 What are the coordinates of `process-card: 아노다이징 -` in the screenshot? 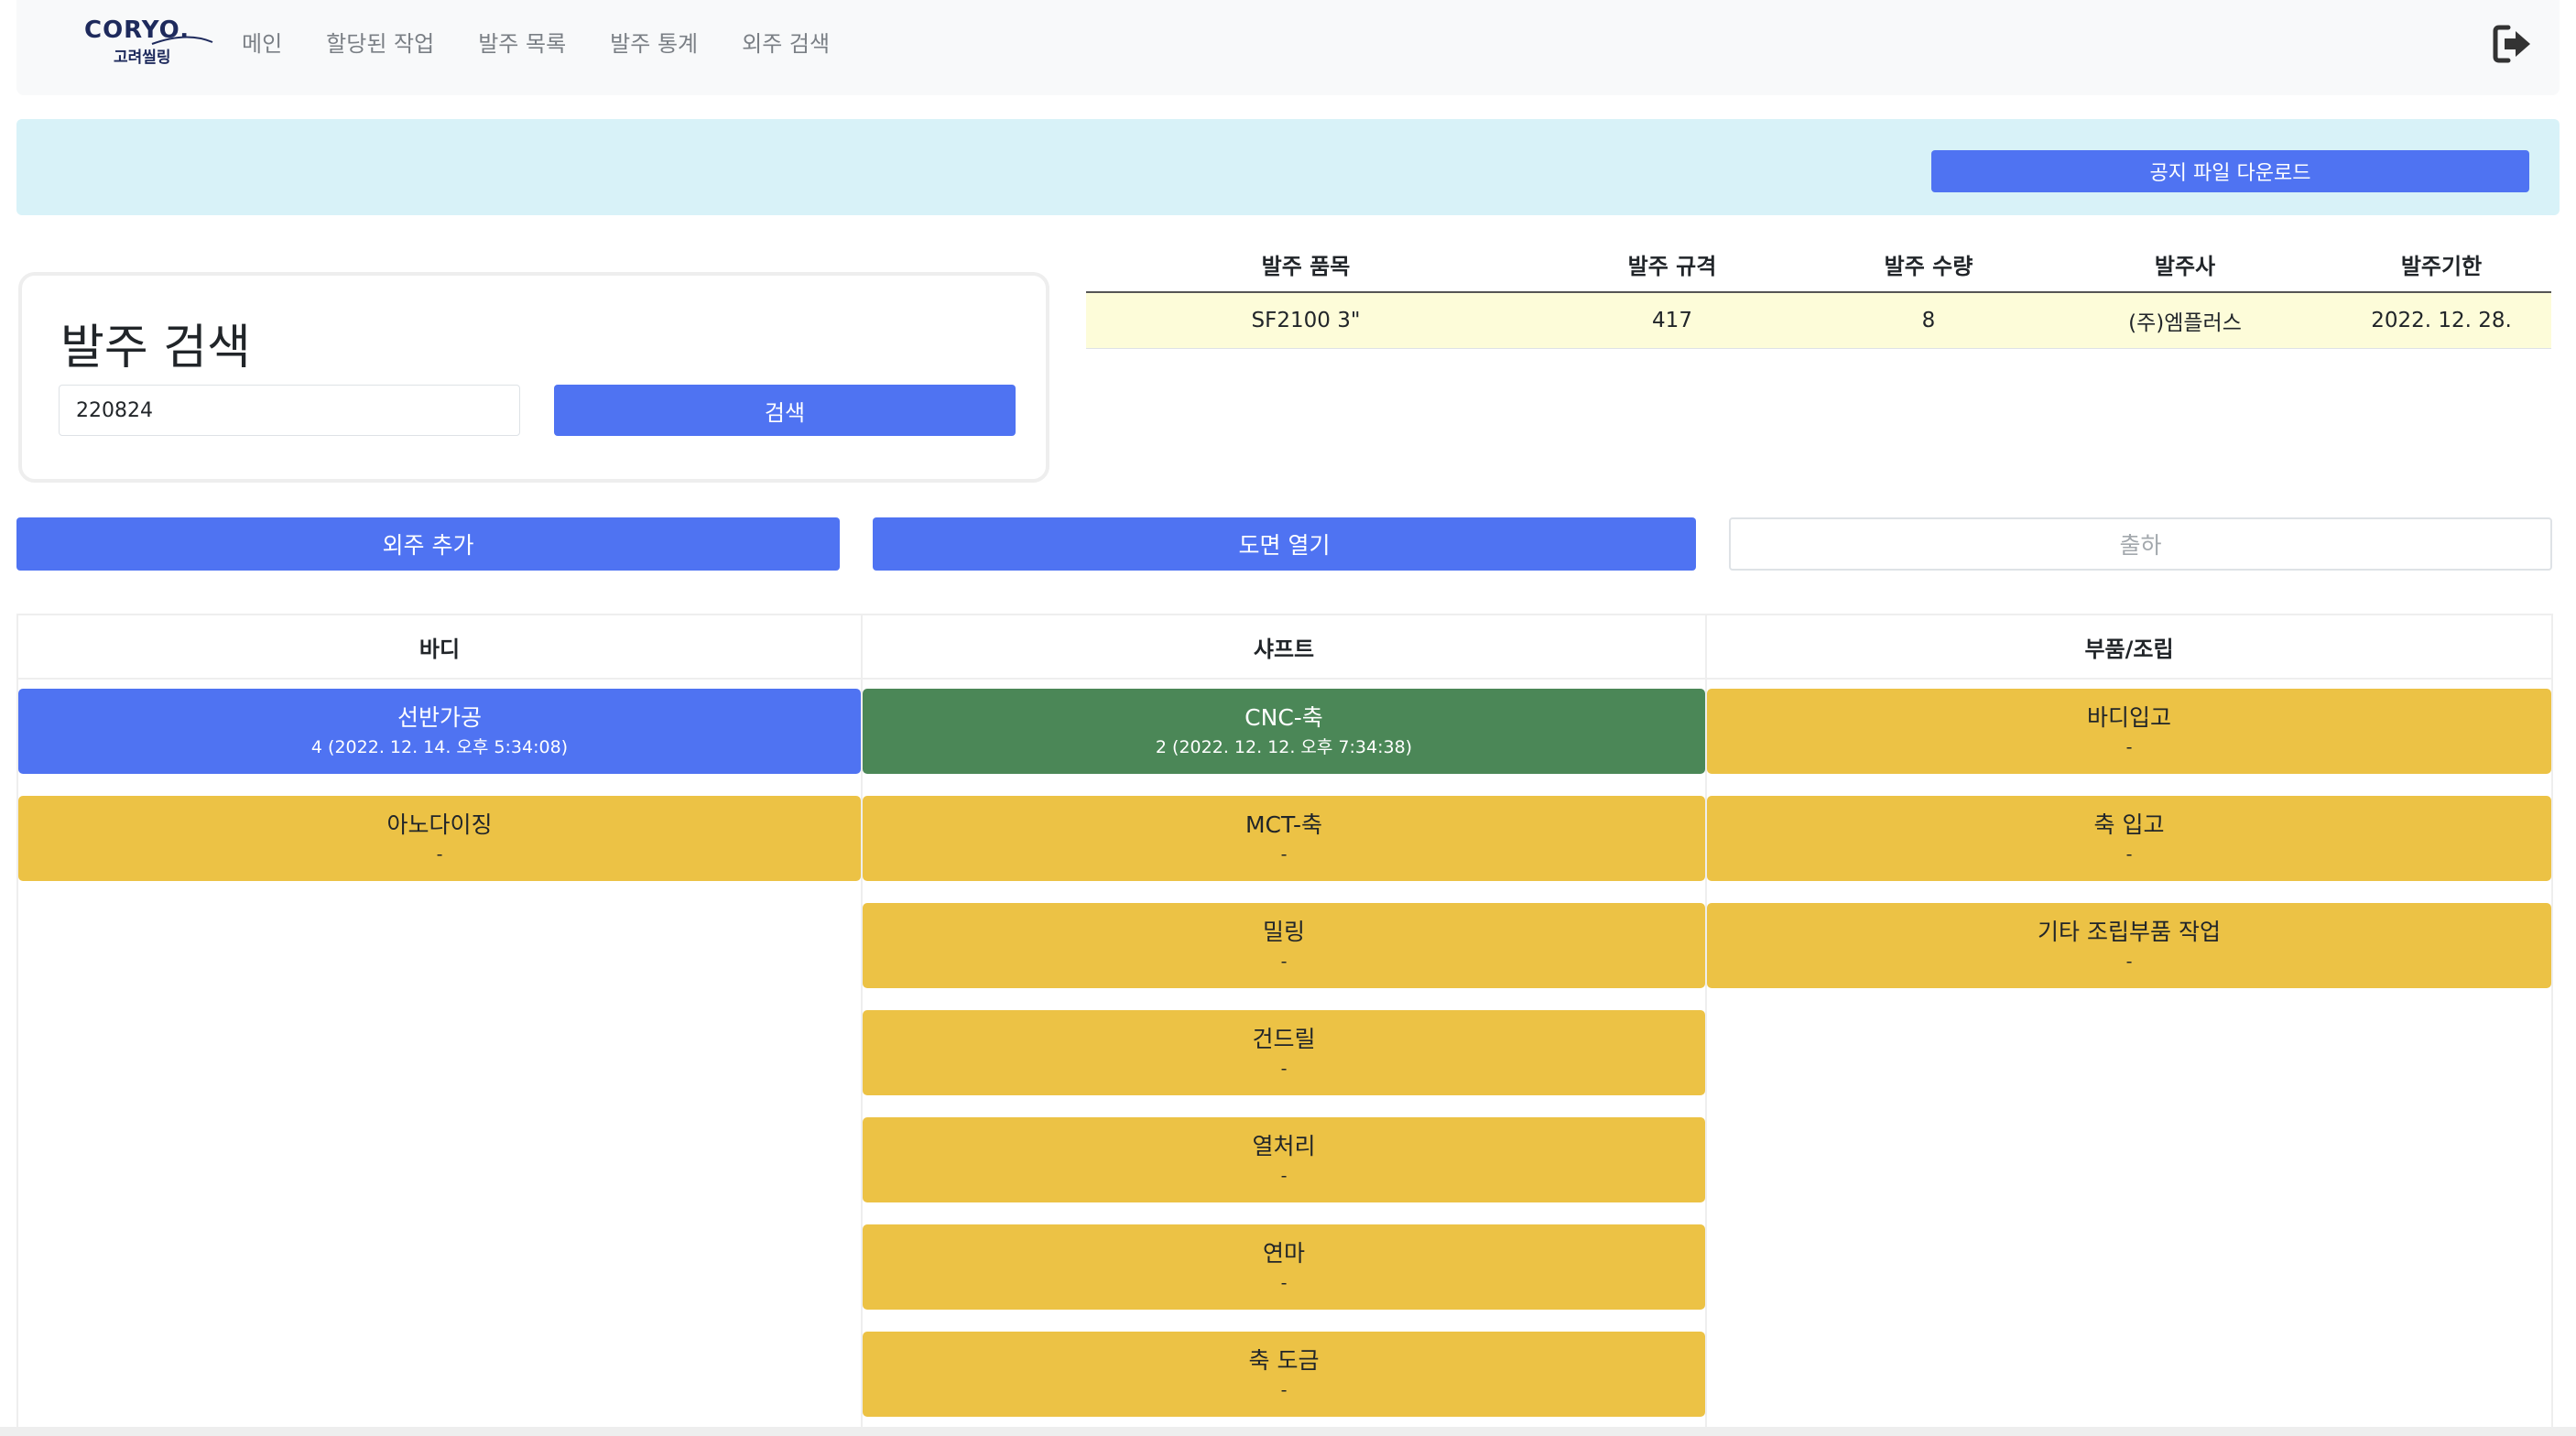 It's located at (439, 838).